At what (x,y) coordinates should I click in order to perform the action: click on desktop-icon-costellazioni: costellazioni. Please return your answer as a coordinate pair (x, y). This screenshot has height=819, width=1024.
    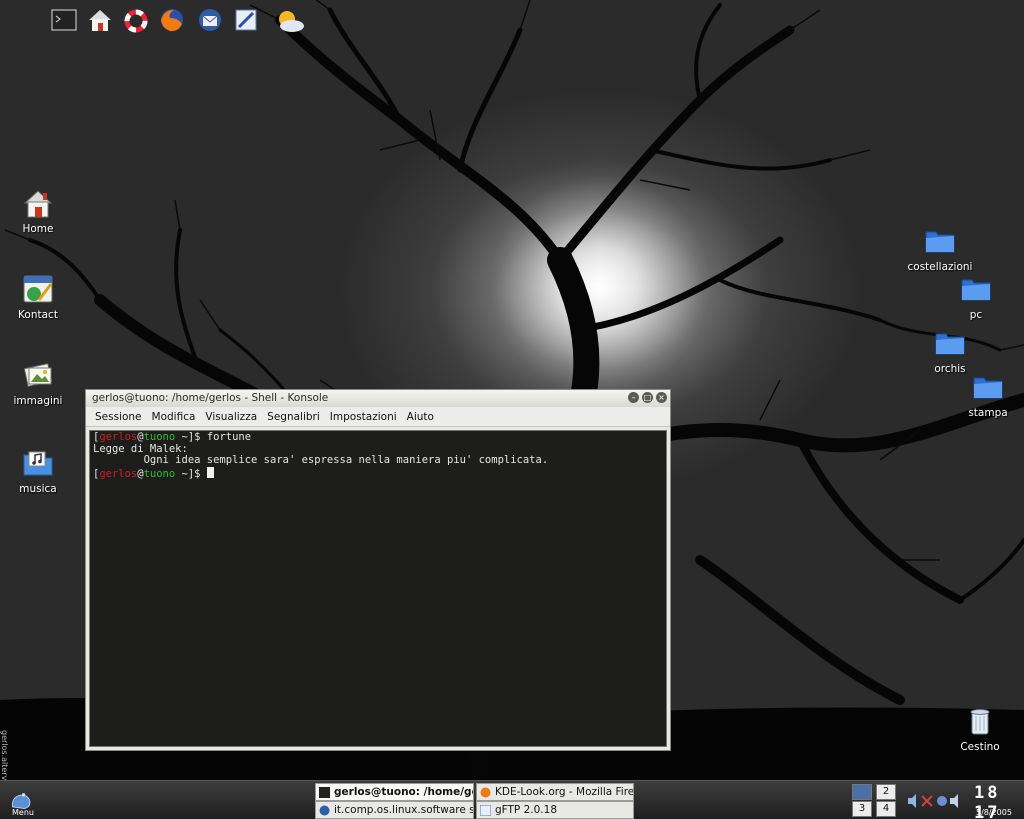
    Looking at the image, I should click on (940, 248).